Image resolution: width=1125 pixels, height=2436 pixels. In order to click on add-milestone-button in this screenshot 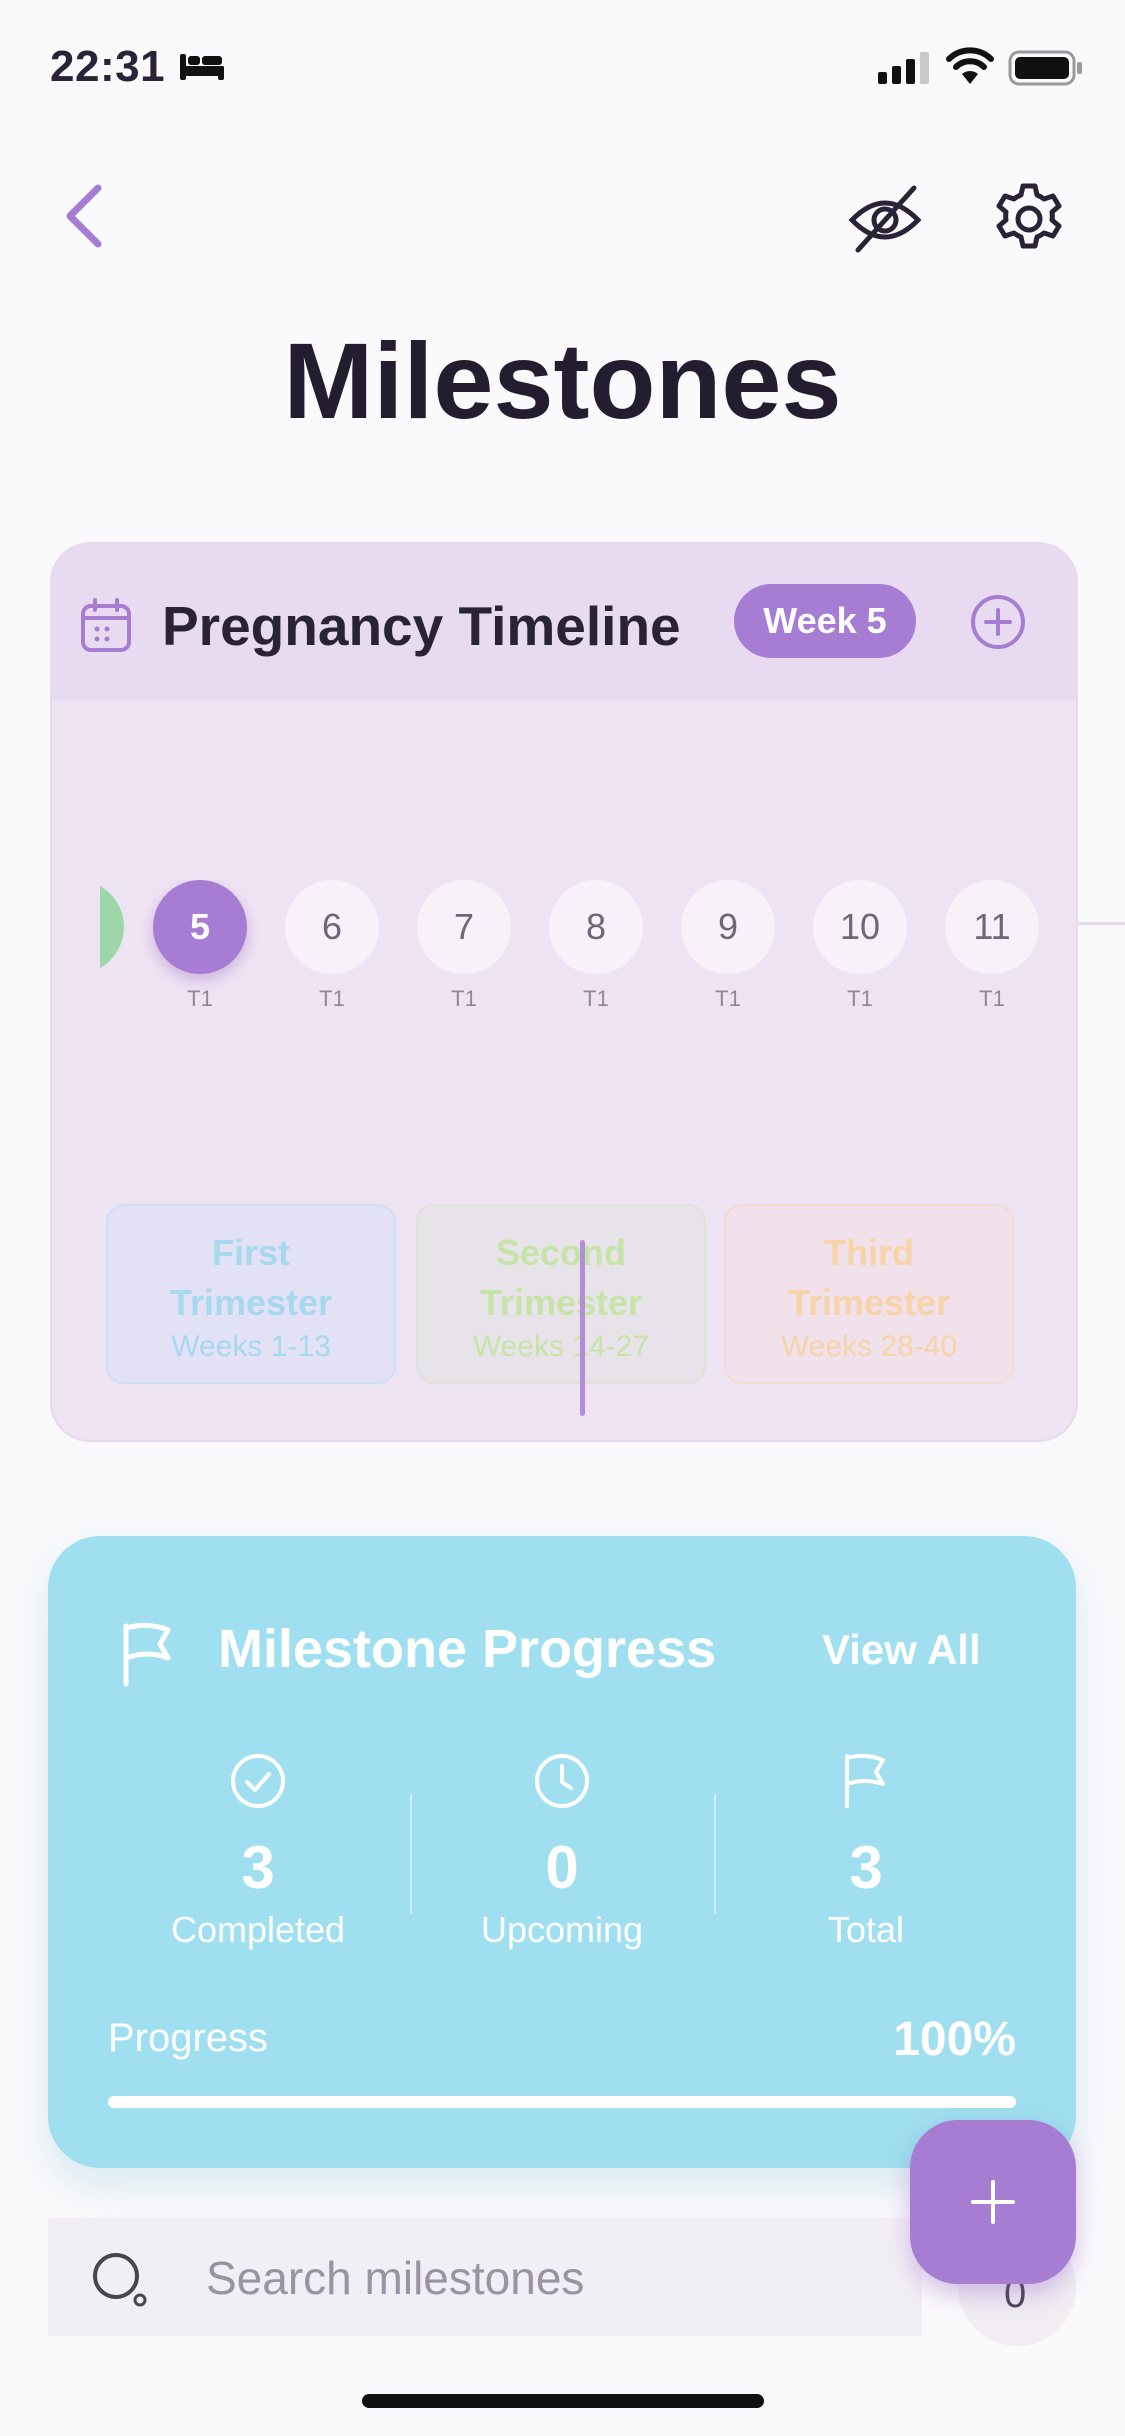, I will do `click(993, 2202)`.